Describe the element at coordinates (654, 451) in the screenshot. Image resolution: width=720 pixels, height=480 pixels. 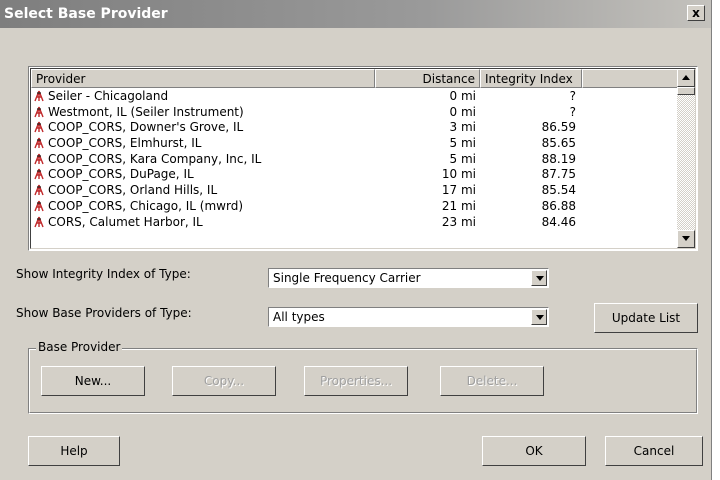
I see `cancel-button: Cancel` at that location.